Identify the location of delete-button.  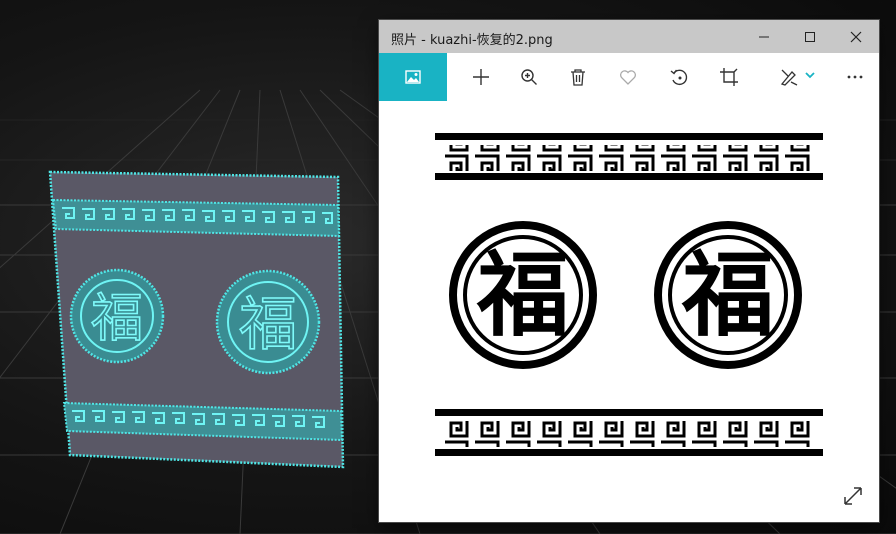
(578, 77).